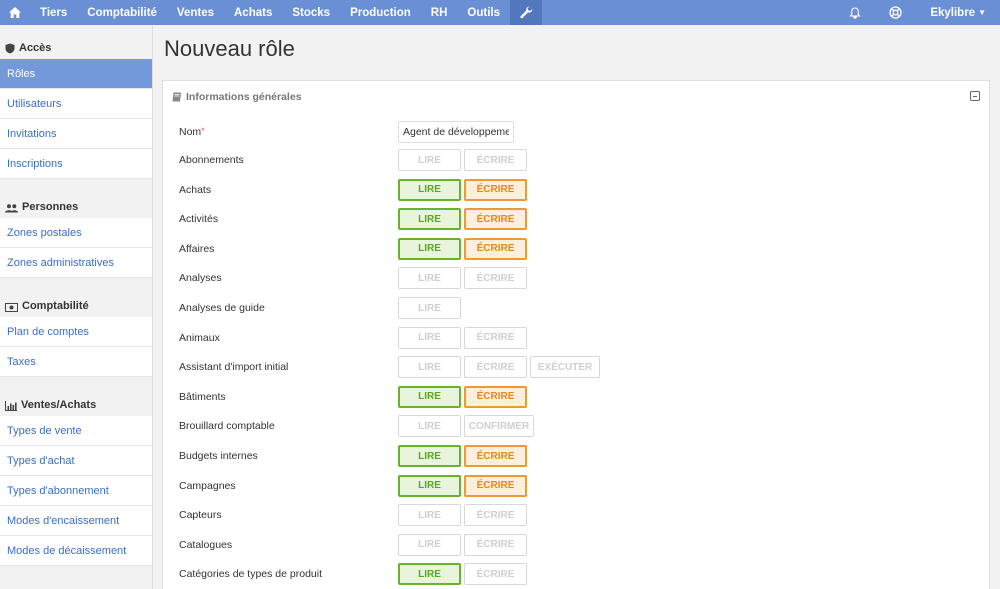 The height and width of the screenshot is (589, 1000). Describe the element at coordinates (982, 12) in the screenshot. I see `chevron-down-icon: ▼` at that location.